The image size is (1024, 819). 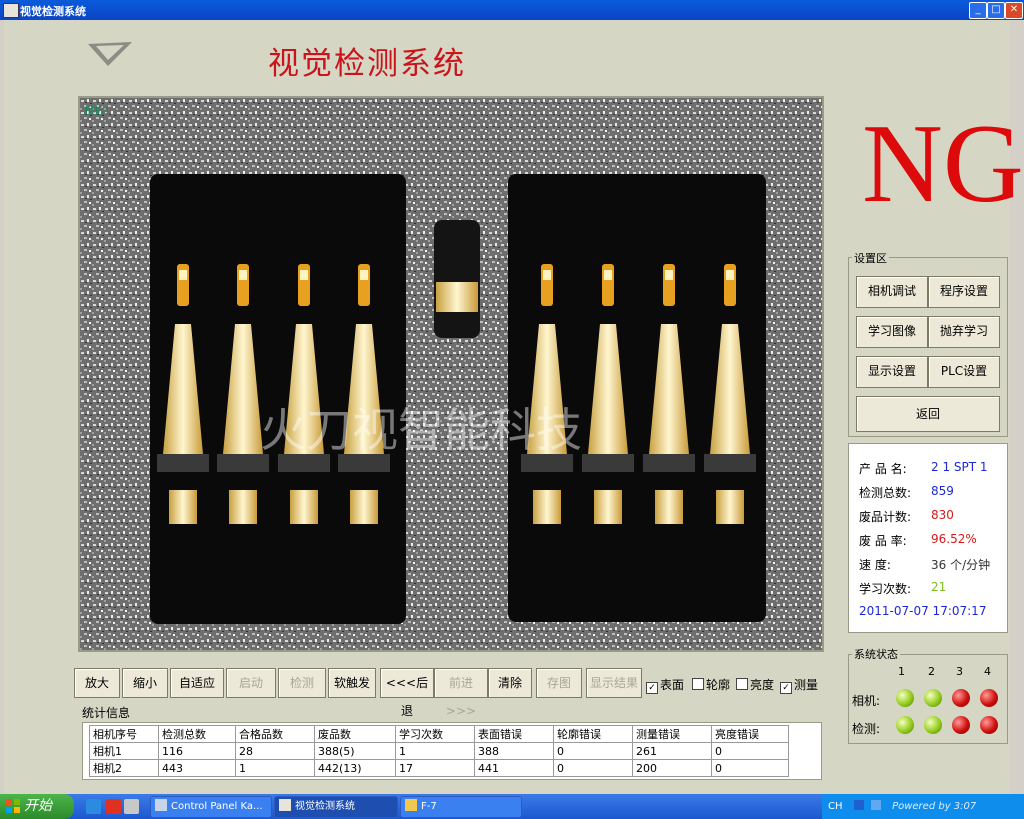 What do you see at coordinates (93, 806) in the screenshot?
I see `ie-icon` at bounding box center [93, 806].